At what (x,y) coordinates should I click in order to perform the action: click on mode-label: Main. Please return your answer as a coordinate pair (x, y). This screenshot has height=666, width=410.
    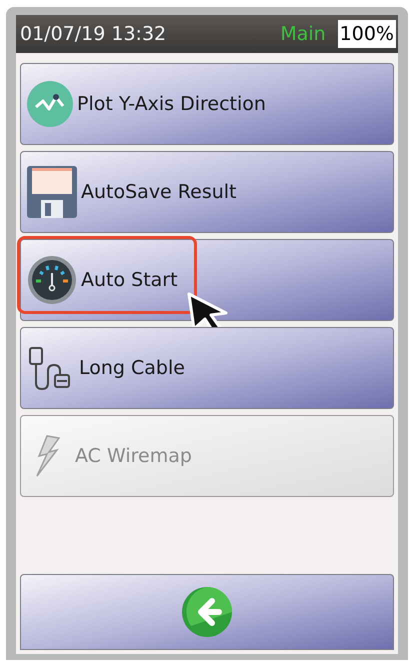
    Looking at the image, I should click on (303, 34).